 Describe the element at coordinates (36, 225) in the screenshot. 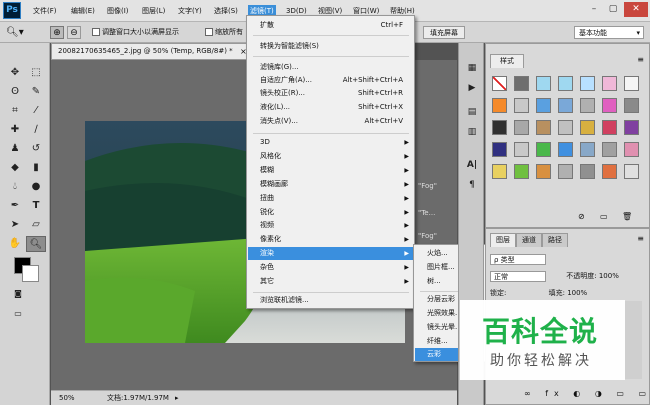

I see `shape-tool-icon: ▱` at that location.